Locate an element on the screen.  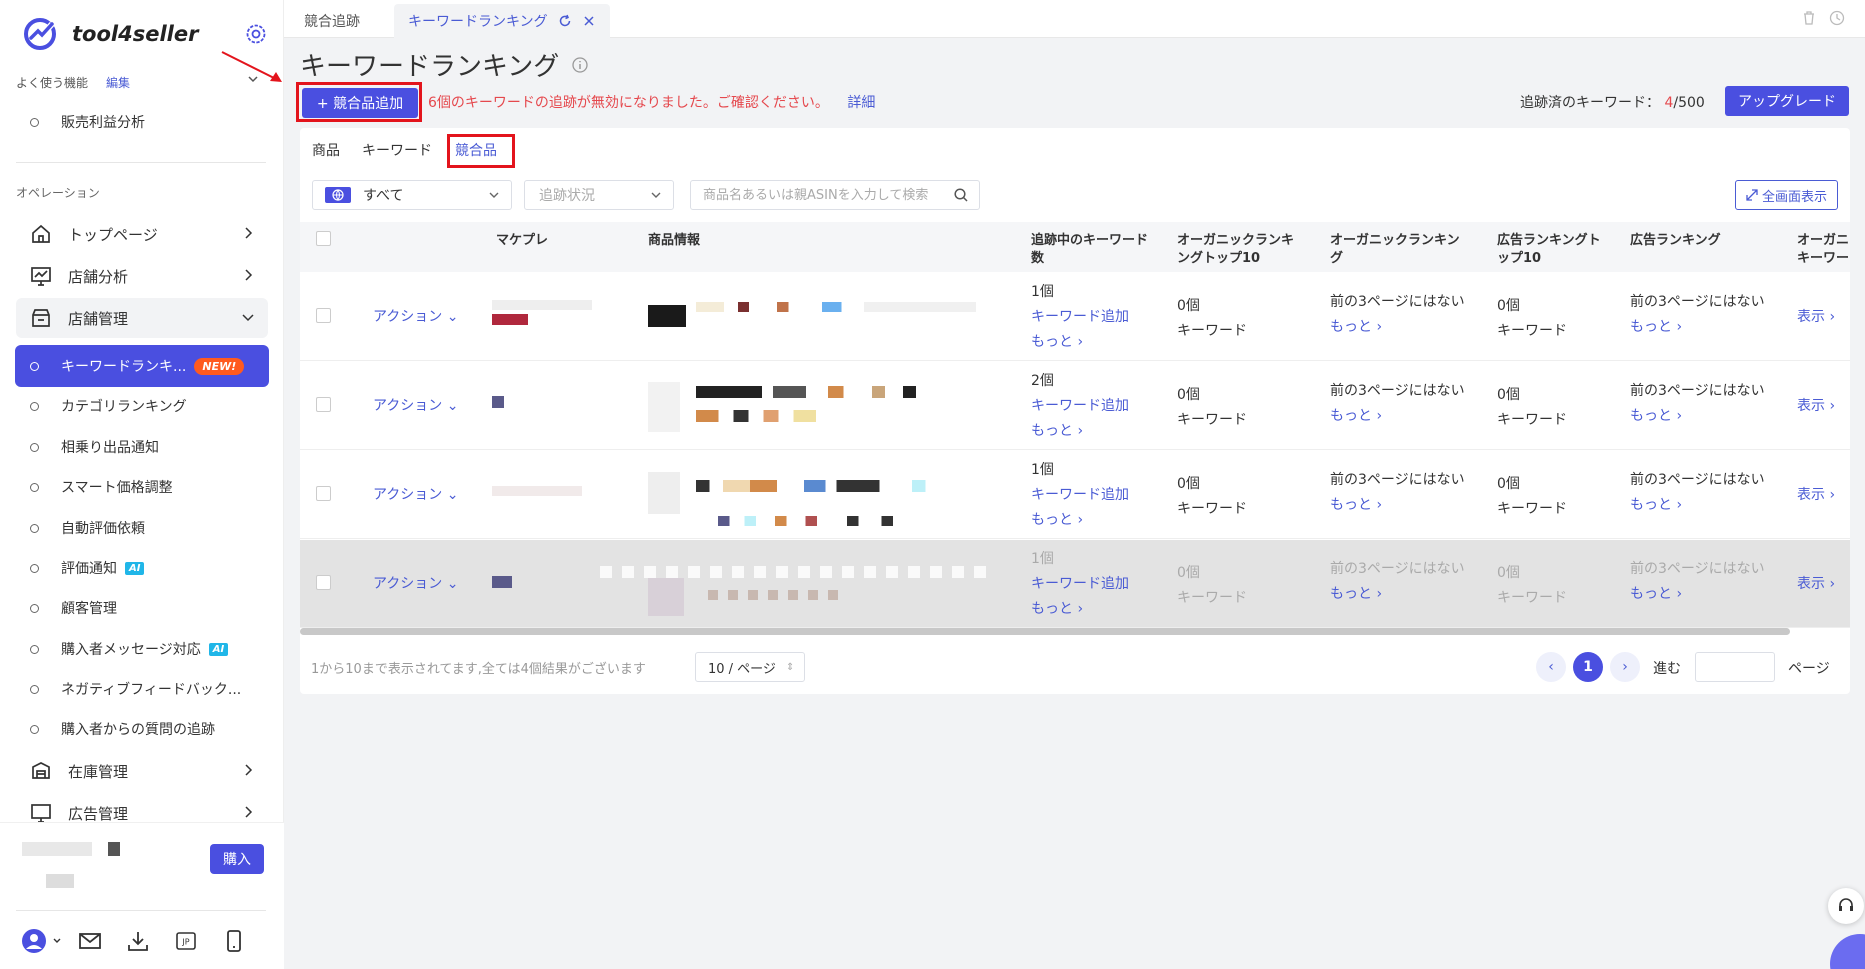
brand: tool4seller is located at coordinates (110, 34).